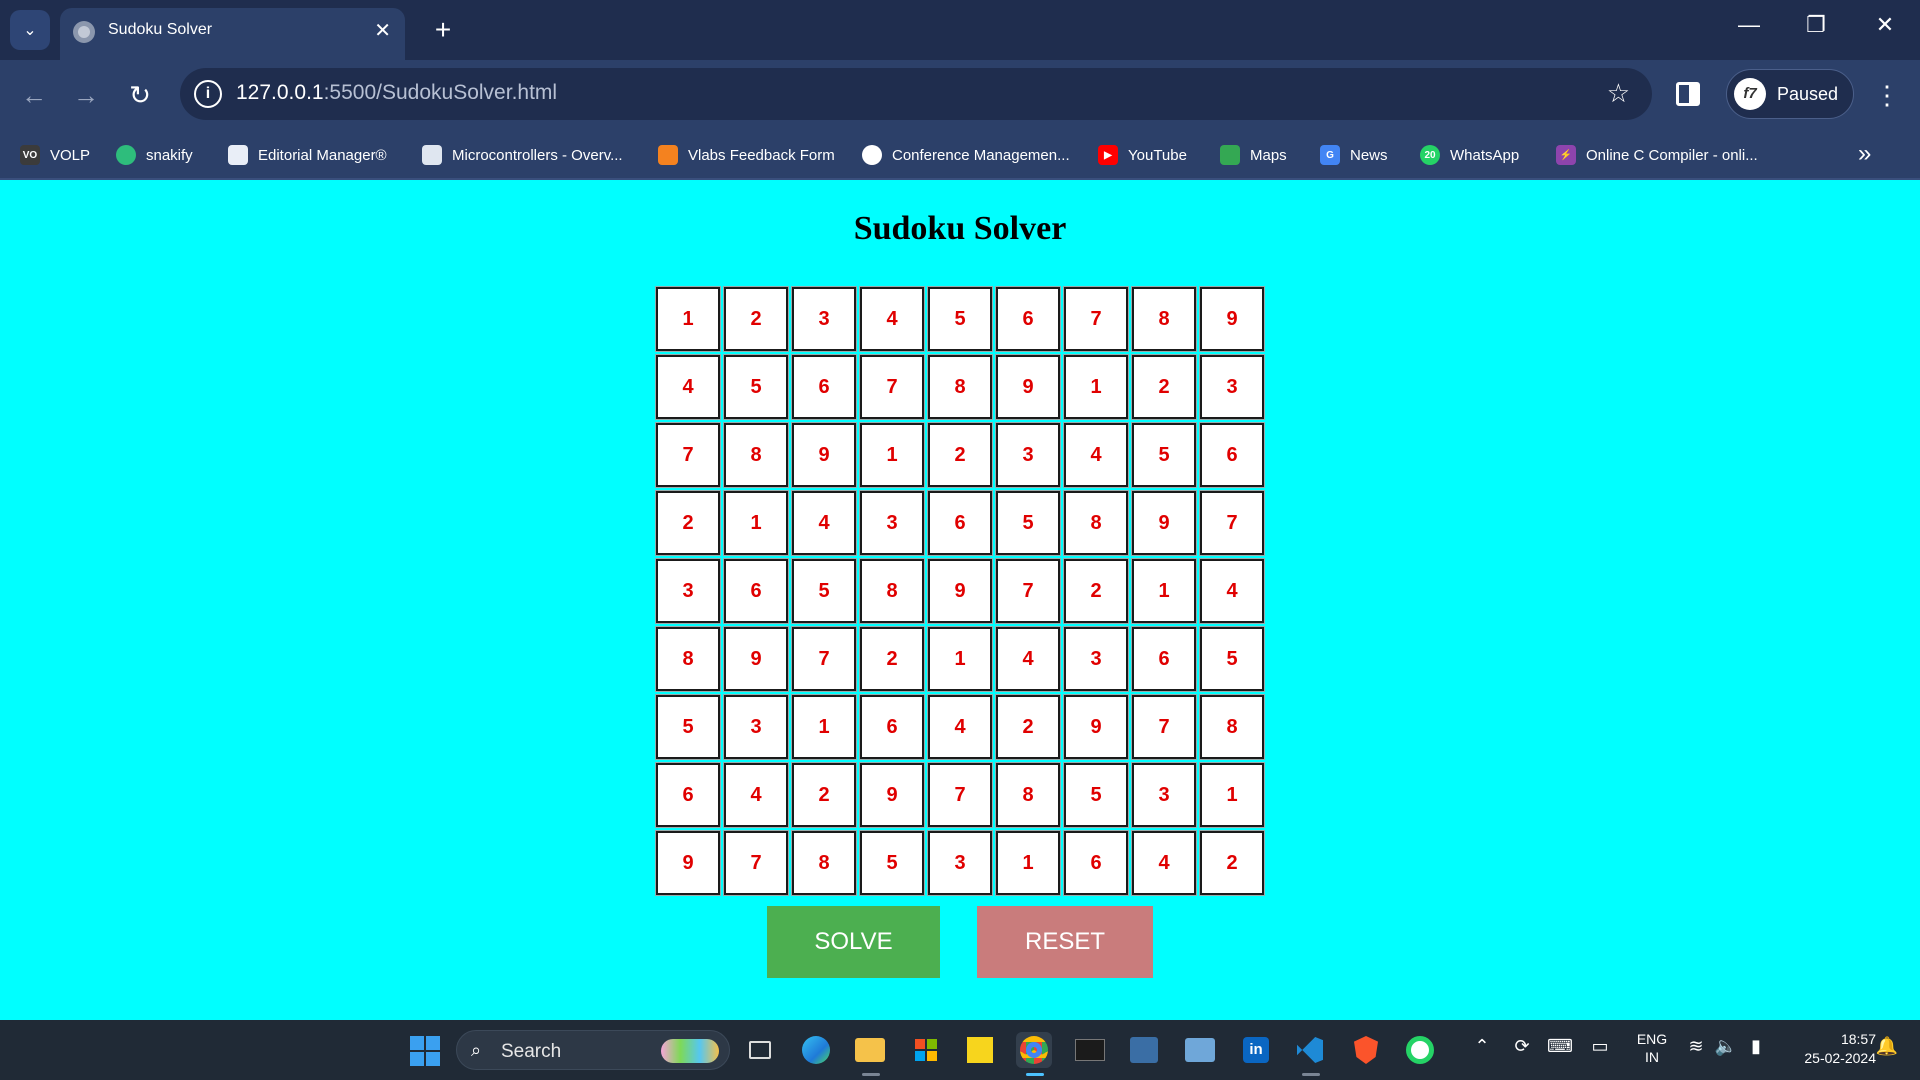 The height and width of the screenshot is (1080, 1920). Describe the element at coordinates (154, 155) in the screenshot. I see `bookmark-snakify: snakify` at that location.